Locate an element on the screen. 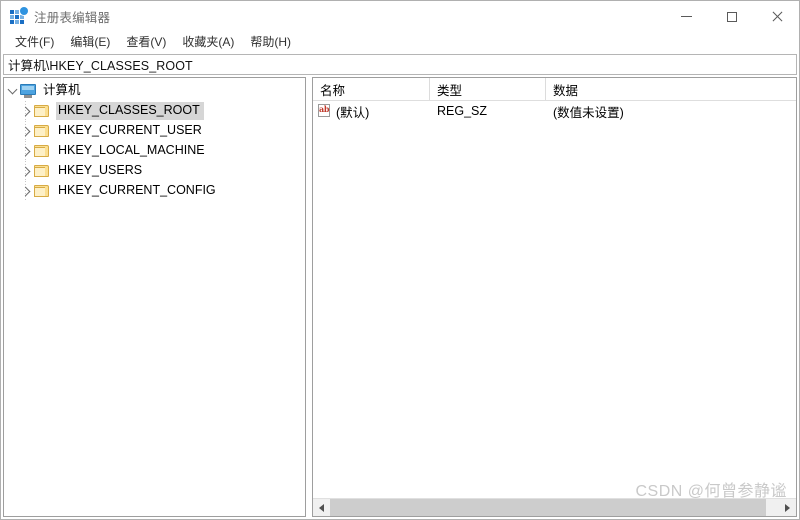 The image size is (800, 520). cell-type: REG_SZ is located at coordinates (462, 111).